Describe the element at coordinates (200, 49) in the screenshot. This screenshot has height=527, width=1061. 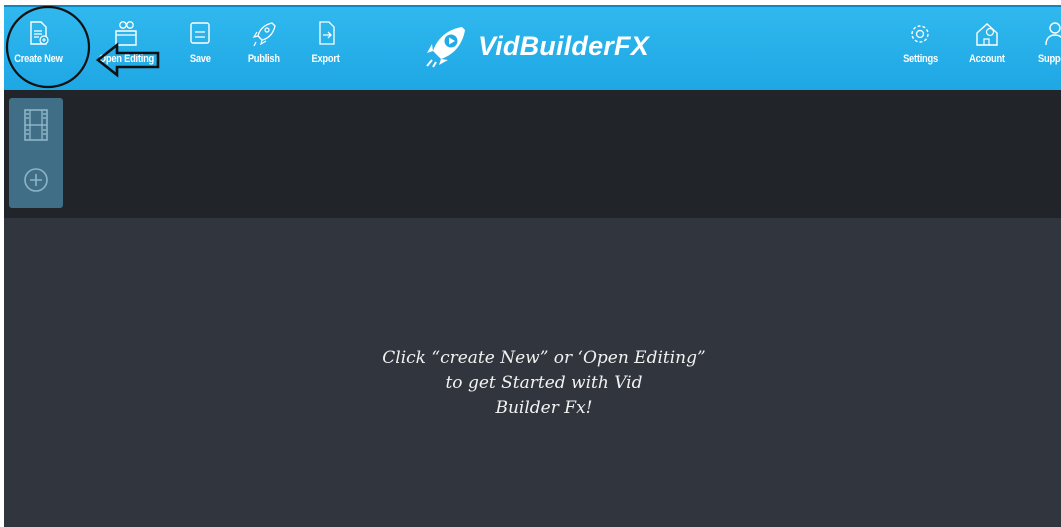
I see `save-button: Save` at that location.